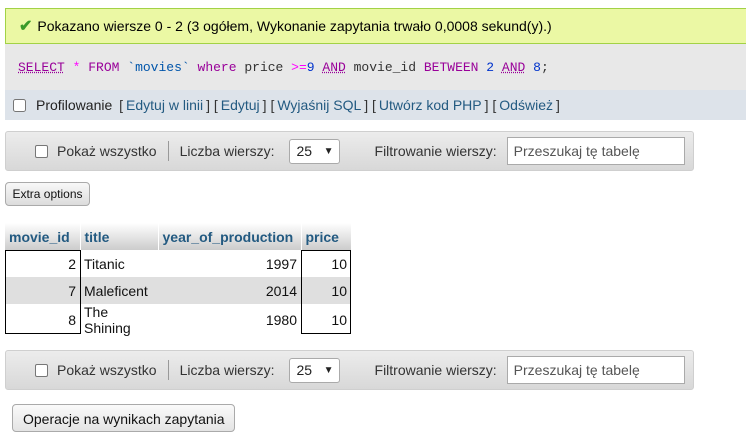 Image resolution: width=746 pixels, height=432 pixels. What do you see at coordinates (123, 418) in the screenshot?
I see `query-results-operations: Operacje na wynikach zapytania` at bounding box center [123, 418].